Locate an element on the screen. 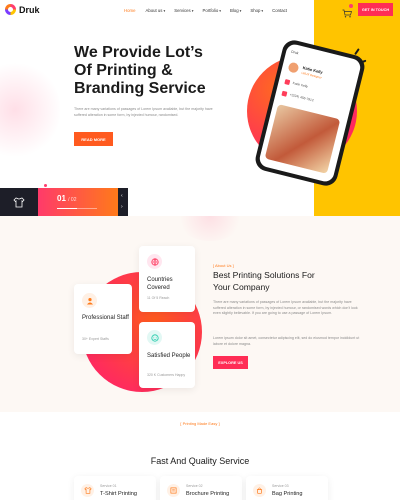 This screenshot has height=500, width=400. phone-icon is located at coordinates (284, 93).